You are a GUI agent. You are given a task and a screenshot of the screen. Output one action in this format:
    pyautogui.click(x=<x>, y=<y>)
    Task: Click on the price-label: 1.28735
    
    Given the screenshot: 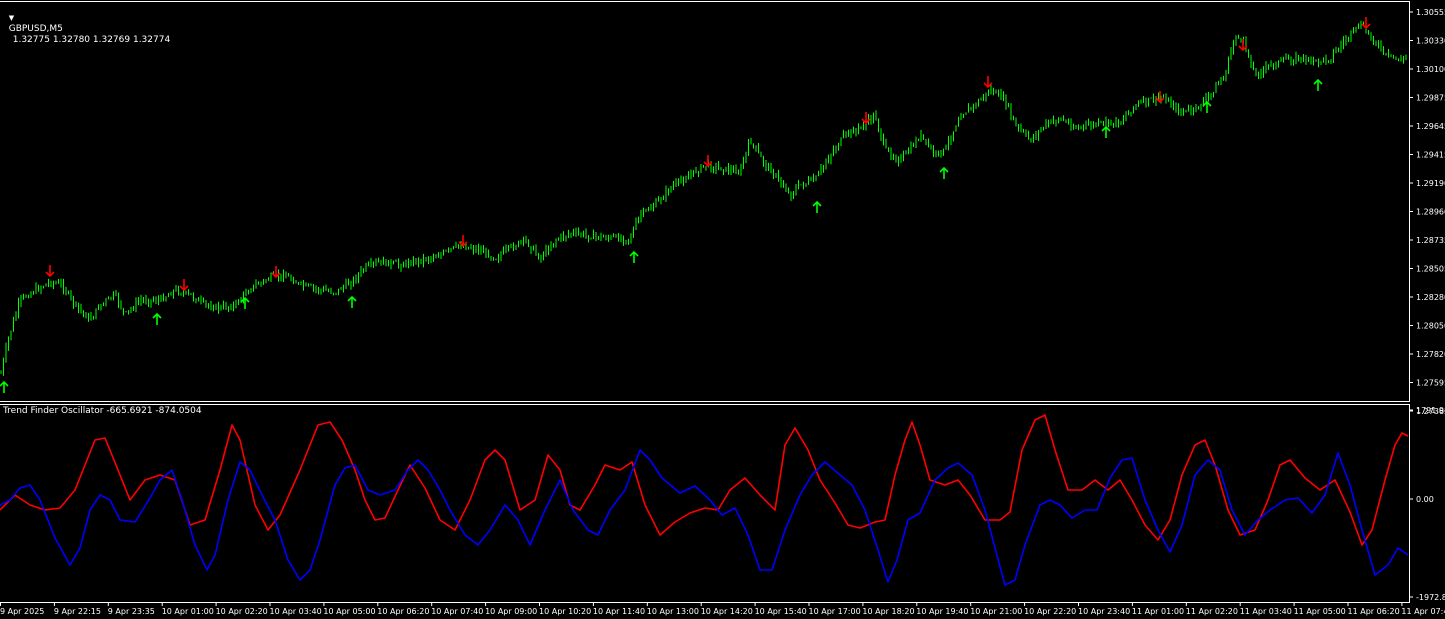 What is the action you would take?
    pyautogui.click(x=1430, y=240)
    